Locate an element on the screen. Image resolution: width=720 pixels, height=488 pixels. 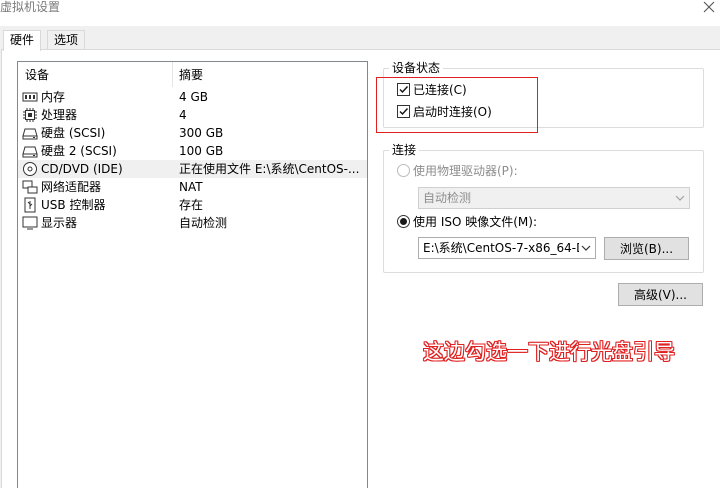
network-adapter-icon is located at coordinates (30, 187).